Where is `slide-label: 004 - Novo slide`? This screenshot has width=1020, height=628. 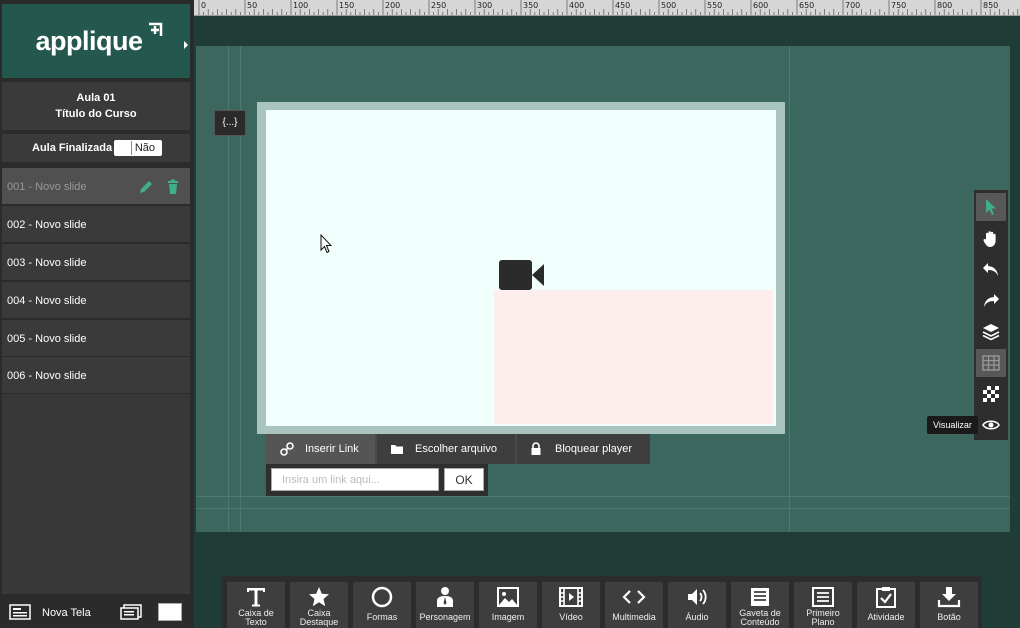
slide-label: 004 - Novo slide is located at coordinates (47, 301).